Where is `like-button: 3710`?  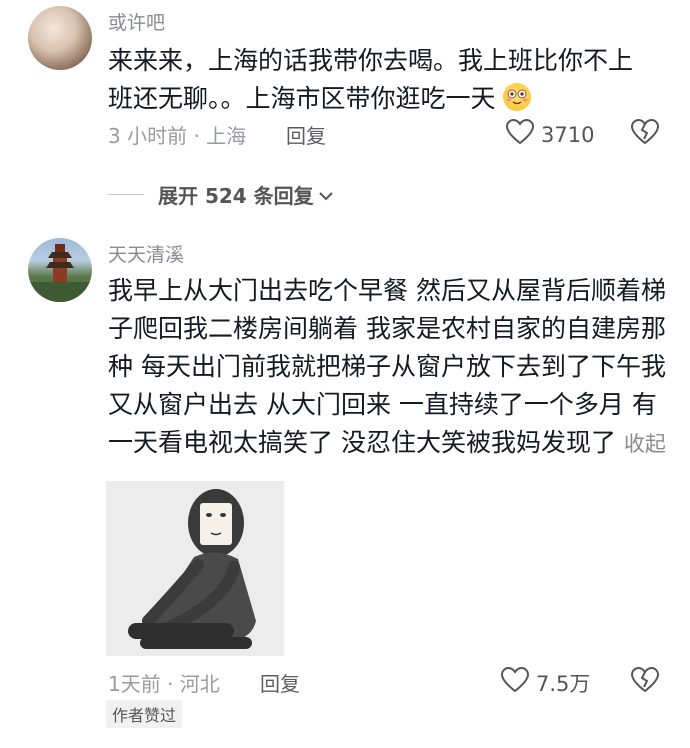
like-button: 3710 is located at coordinates (549, 134).